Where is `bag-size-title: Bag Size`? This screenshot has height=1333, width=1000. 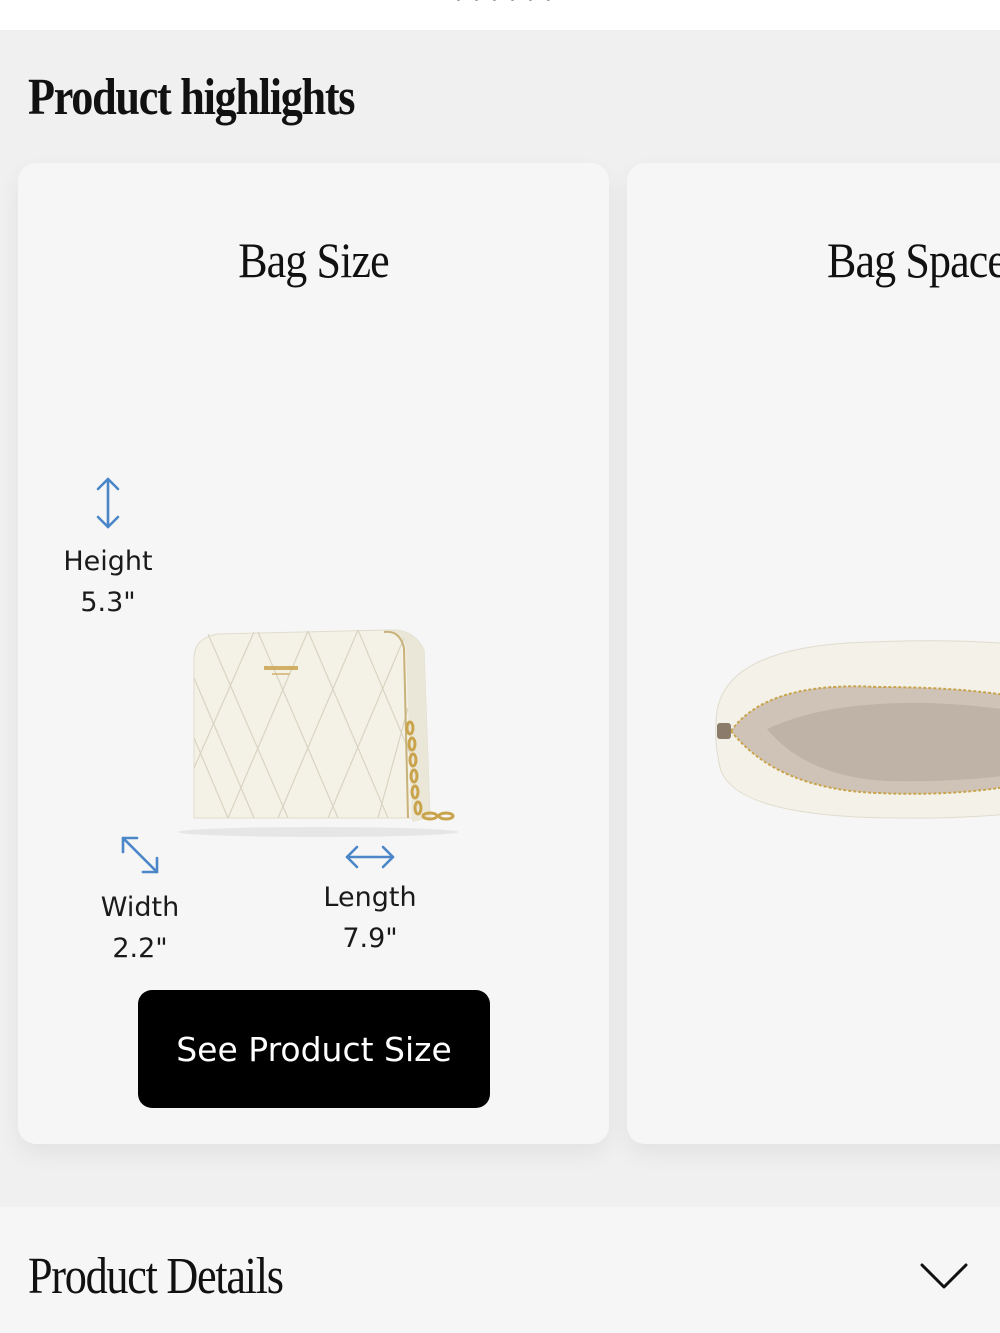
bag-size-title: Bag Size is located at coordinates (313, 260).